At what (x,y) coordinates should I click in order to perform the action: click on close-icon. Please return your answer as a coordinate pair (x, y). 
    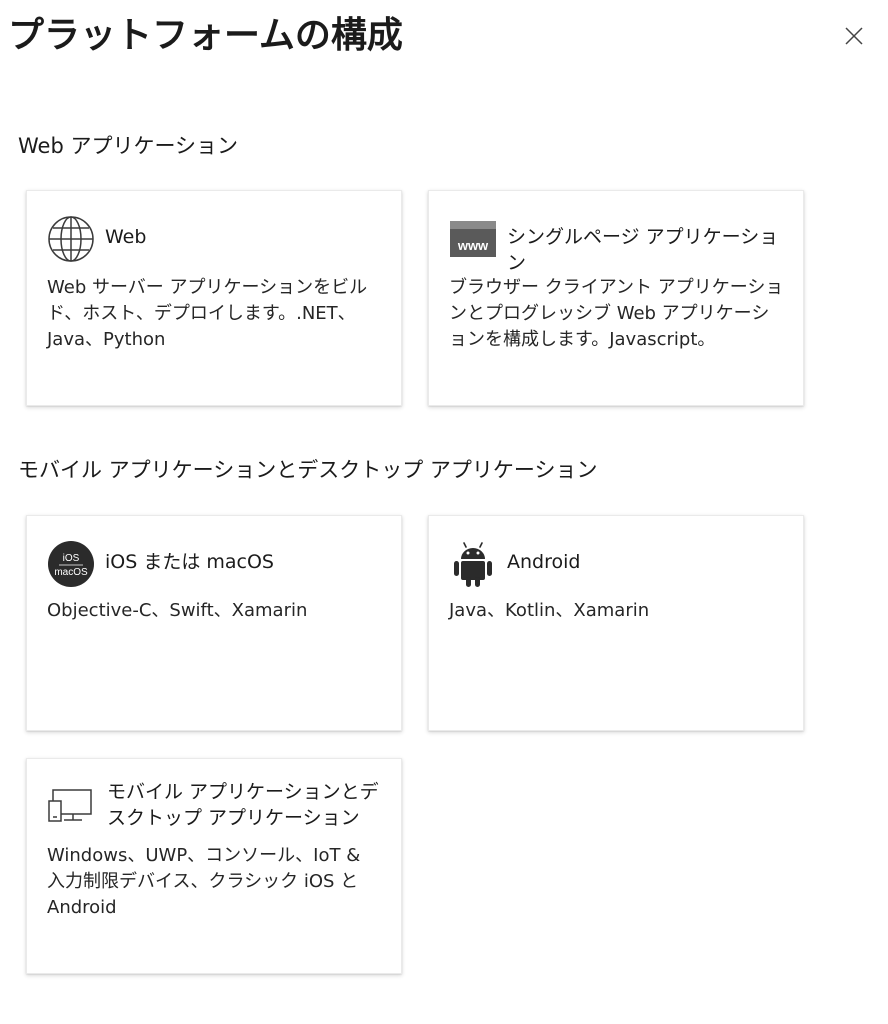
    Looking at the image, I should click on (854, 36).